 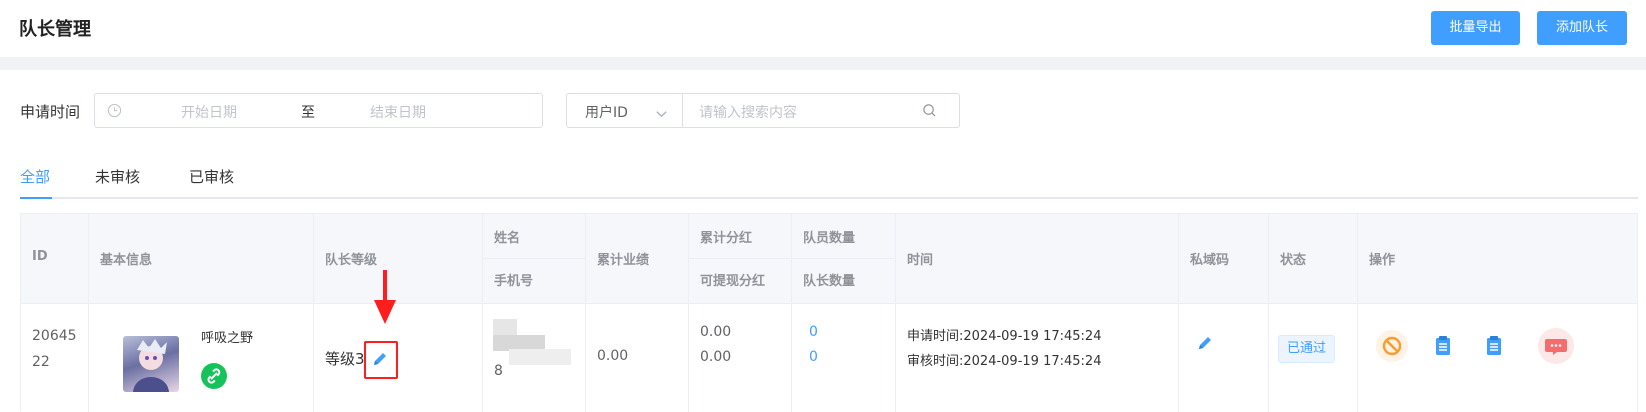 What do you see at coordinates (813, 332) in the screenshot?
I see `cell-members-link: 0` at bounding box center [813, 332].